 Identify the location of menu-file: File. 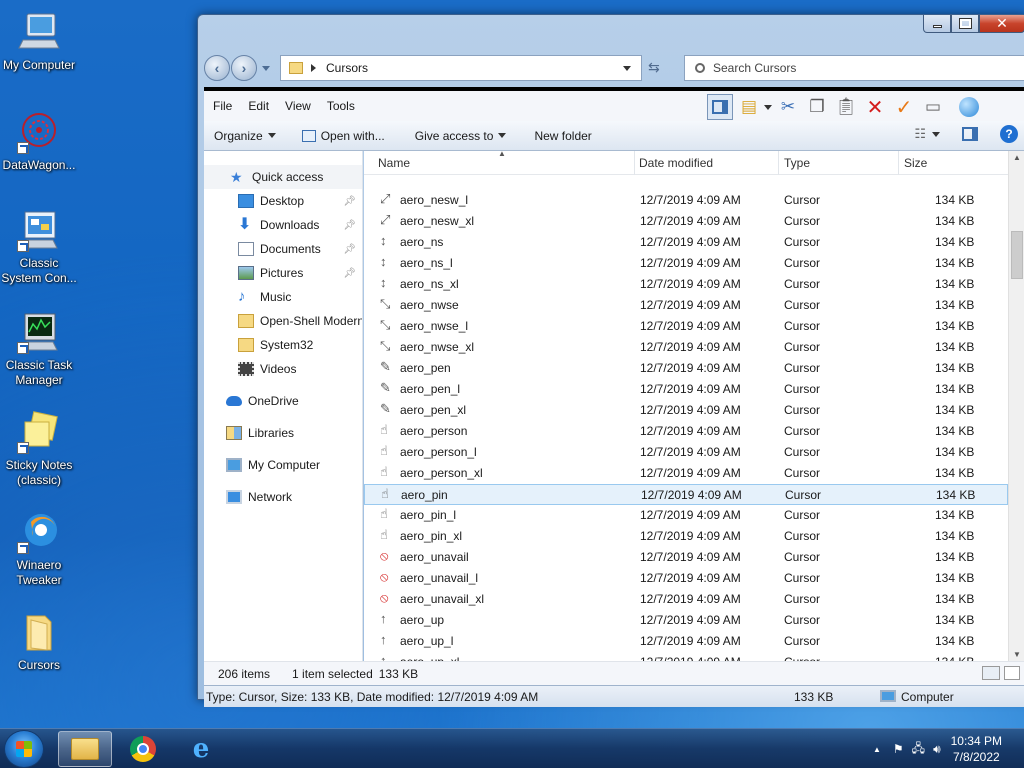
(222, 106).